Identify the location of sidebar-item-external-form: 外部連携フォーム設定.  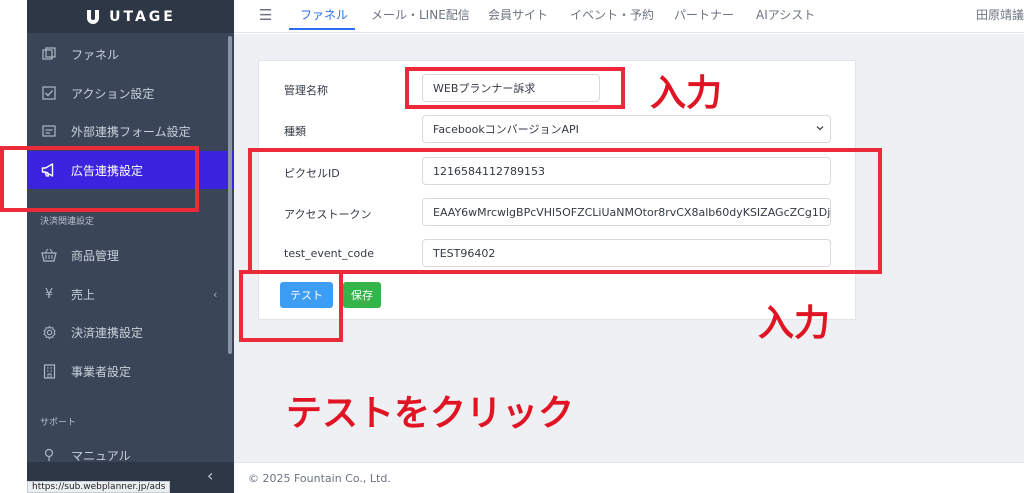
(130, 131).